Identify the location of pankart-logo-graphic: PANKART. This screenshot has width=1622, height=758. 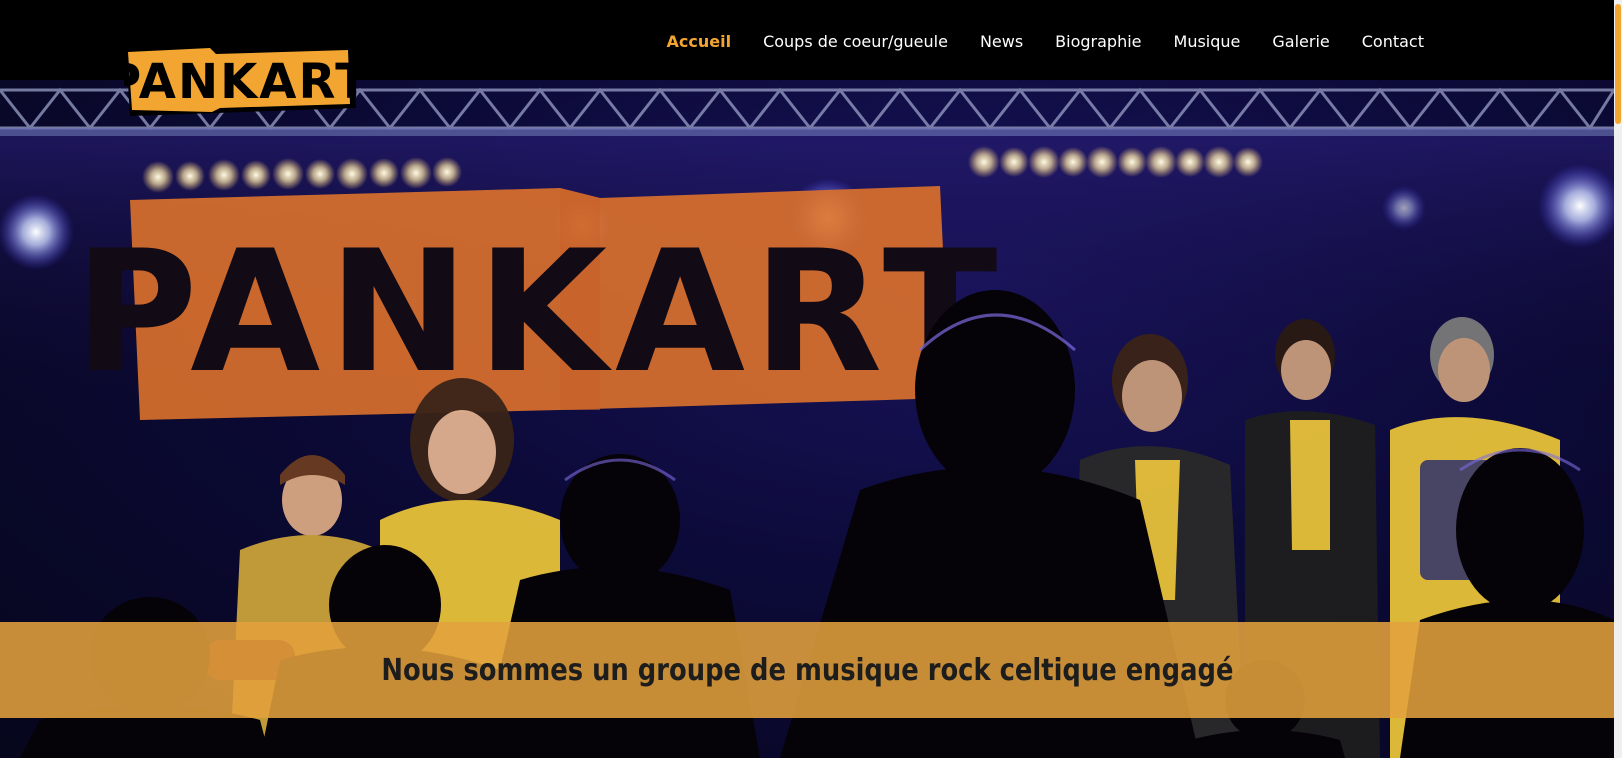
(237, 81).